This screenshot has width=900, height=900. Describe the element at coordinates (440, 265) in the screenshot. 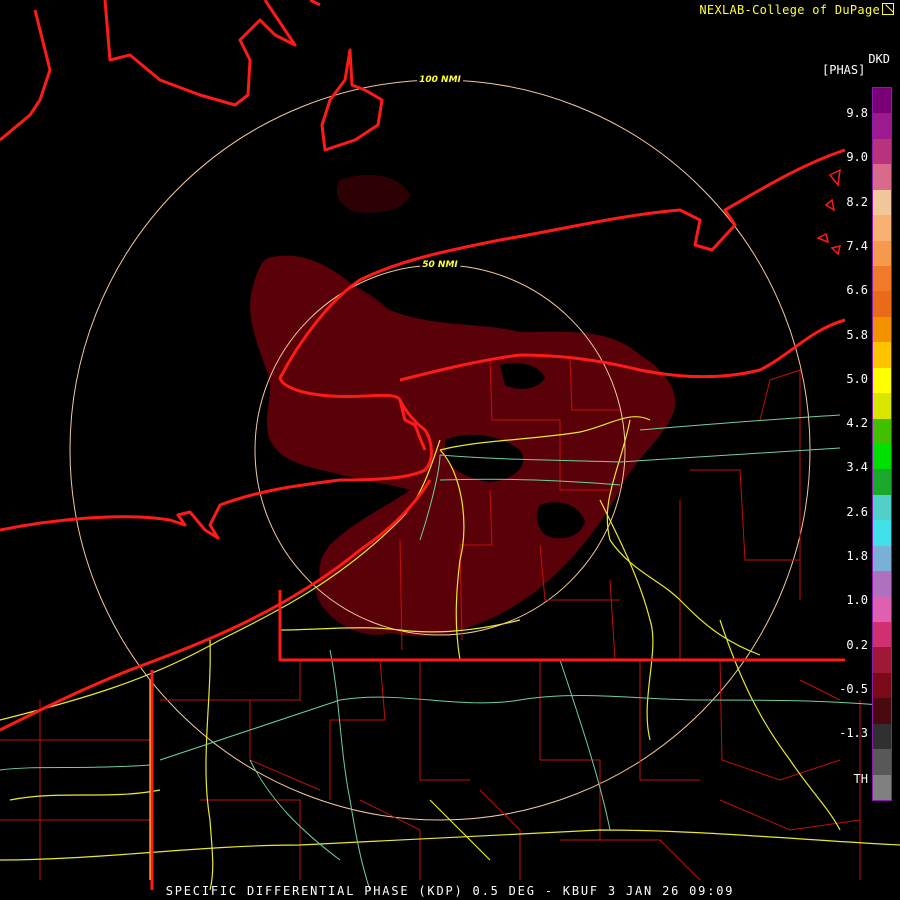

I see `range-ring-label-50nmi: 50 NMI` at that location.